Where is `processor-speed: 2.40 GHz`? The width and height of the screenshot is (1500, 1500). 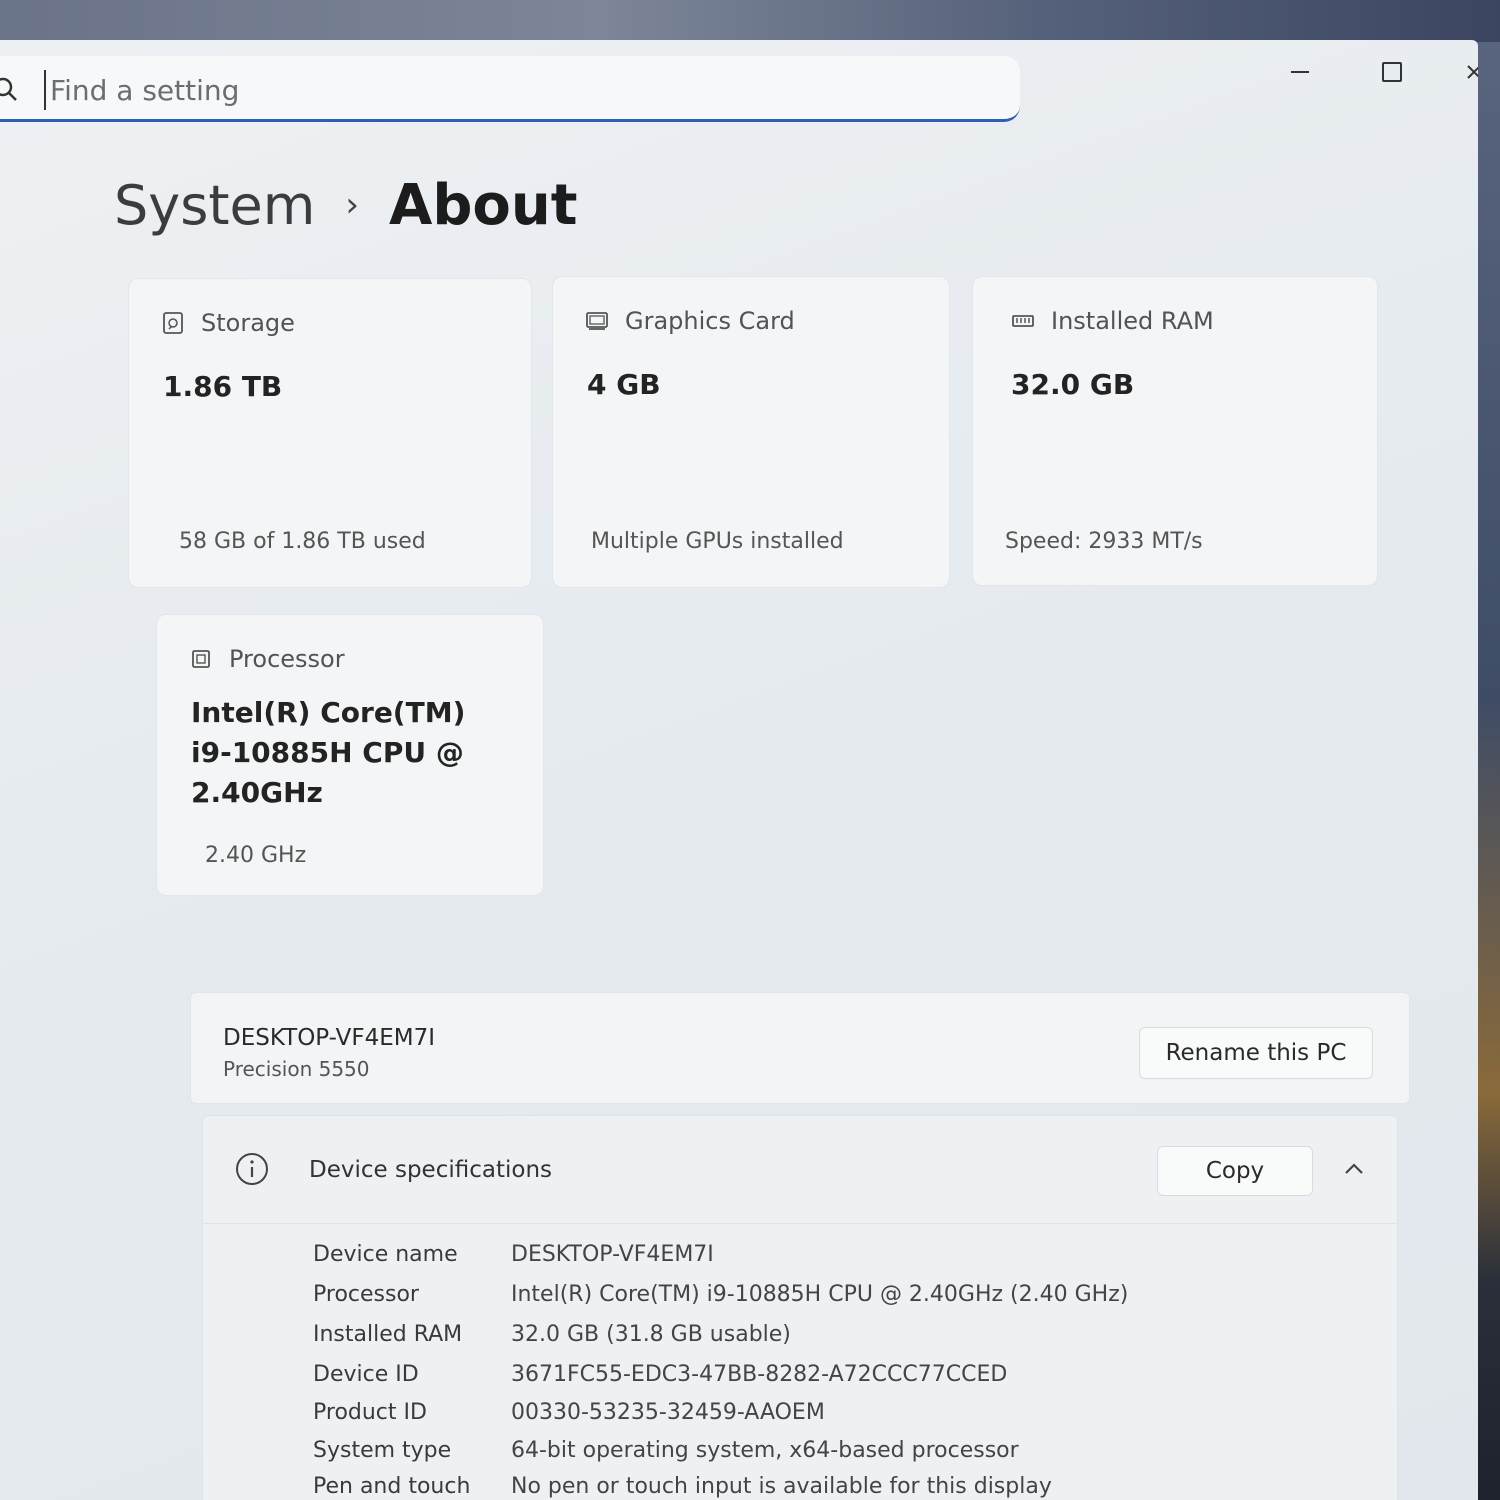 processor-speed: 2.40 GHz is located at coordinates (256, 855).